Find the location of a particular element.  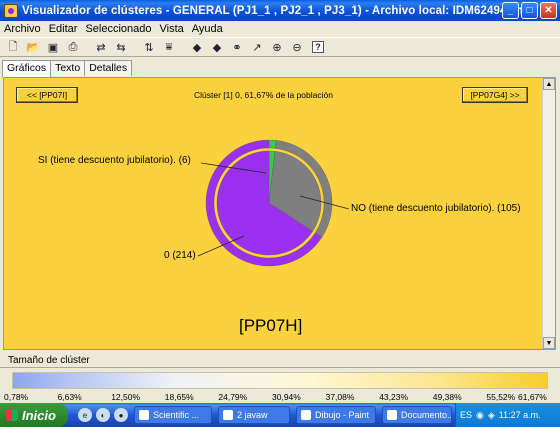

window-controls: _ □ ✕ is located at coordinates (529, 10).